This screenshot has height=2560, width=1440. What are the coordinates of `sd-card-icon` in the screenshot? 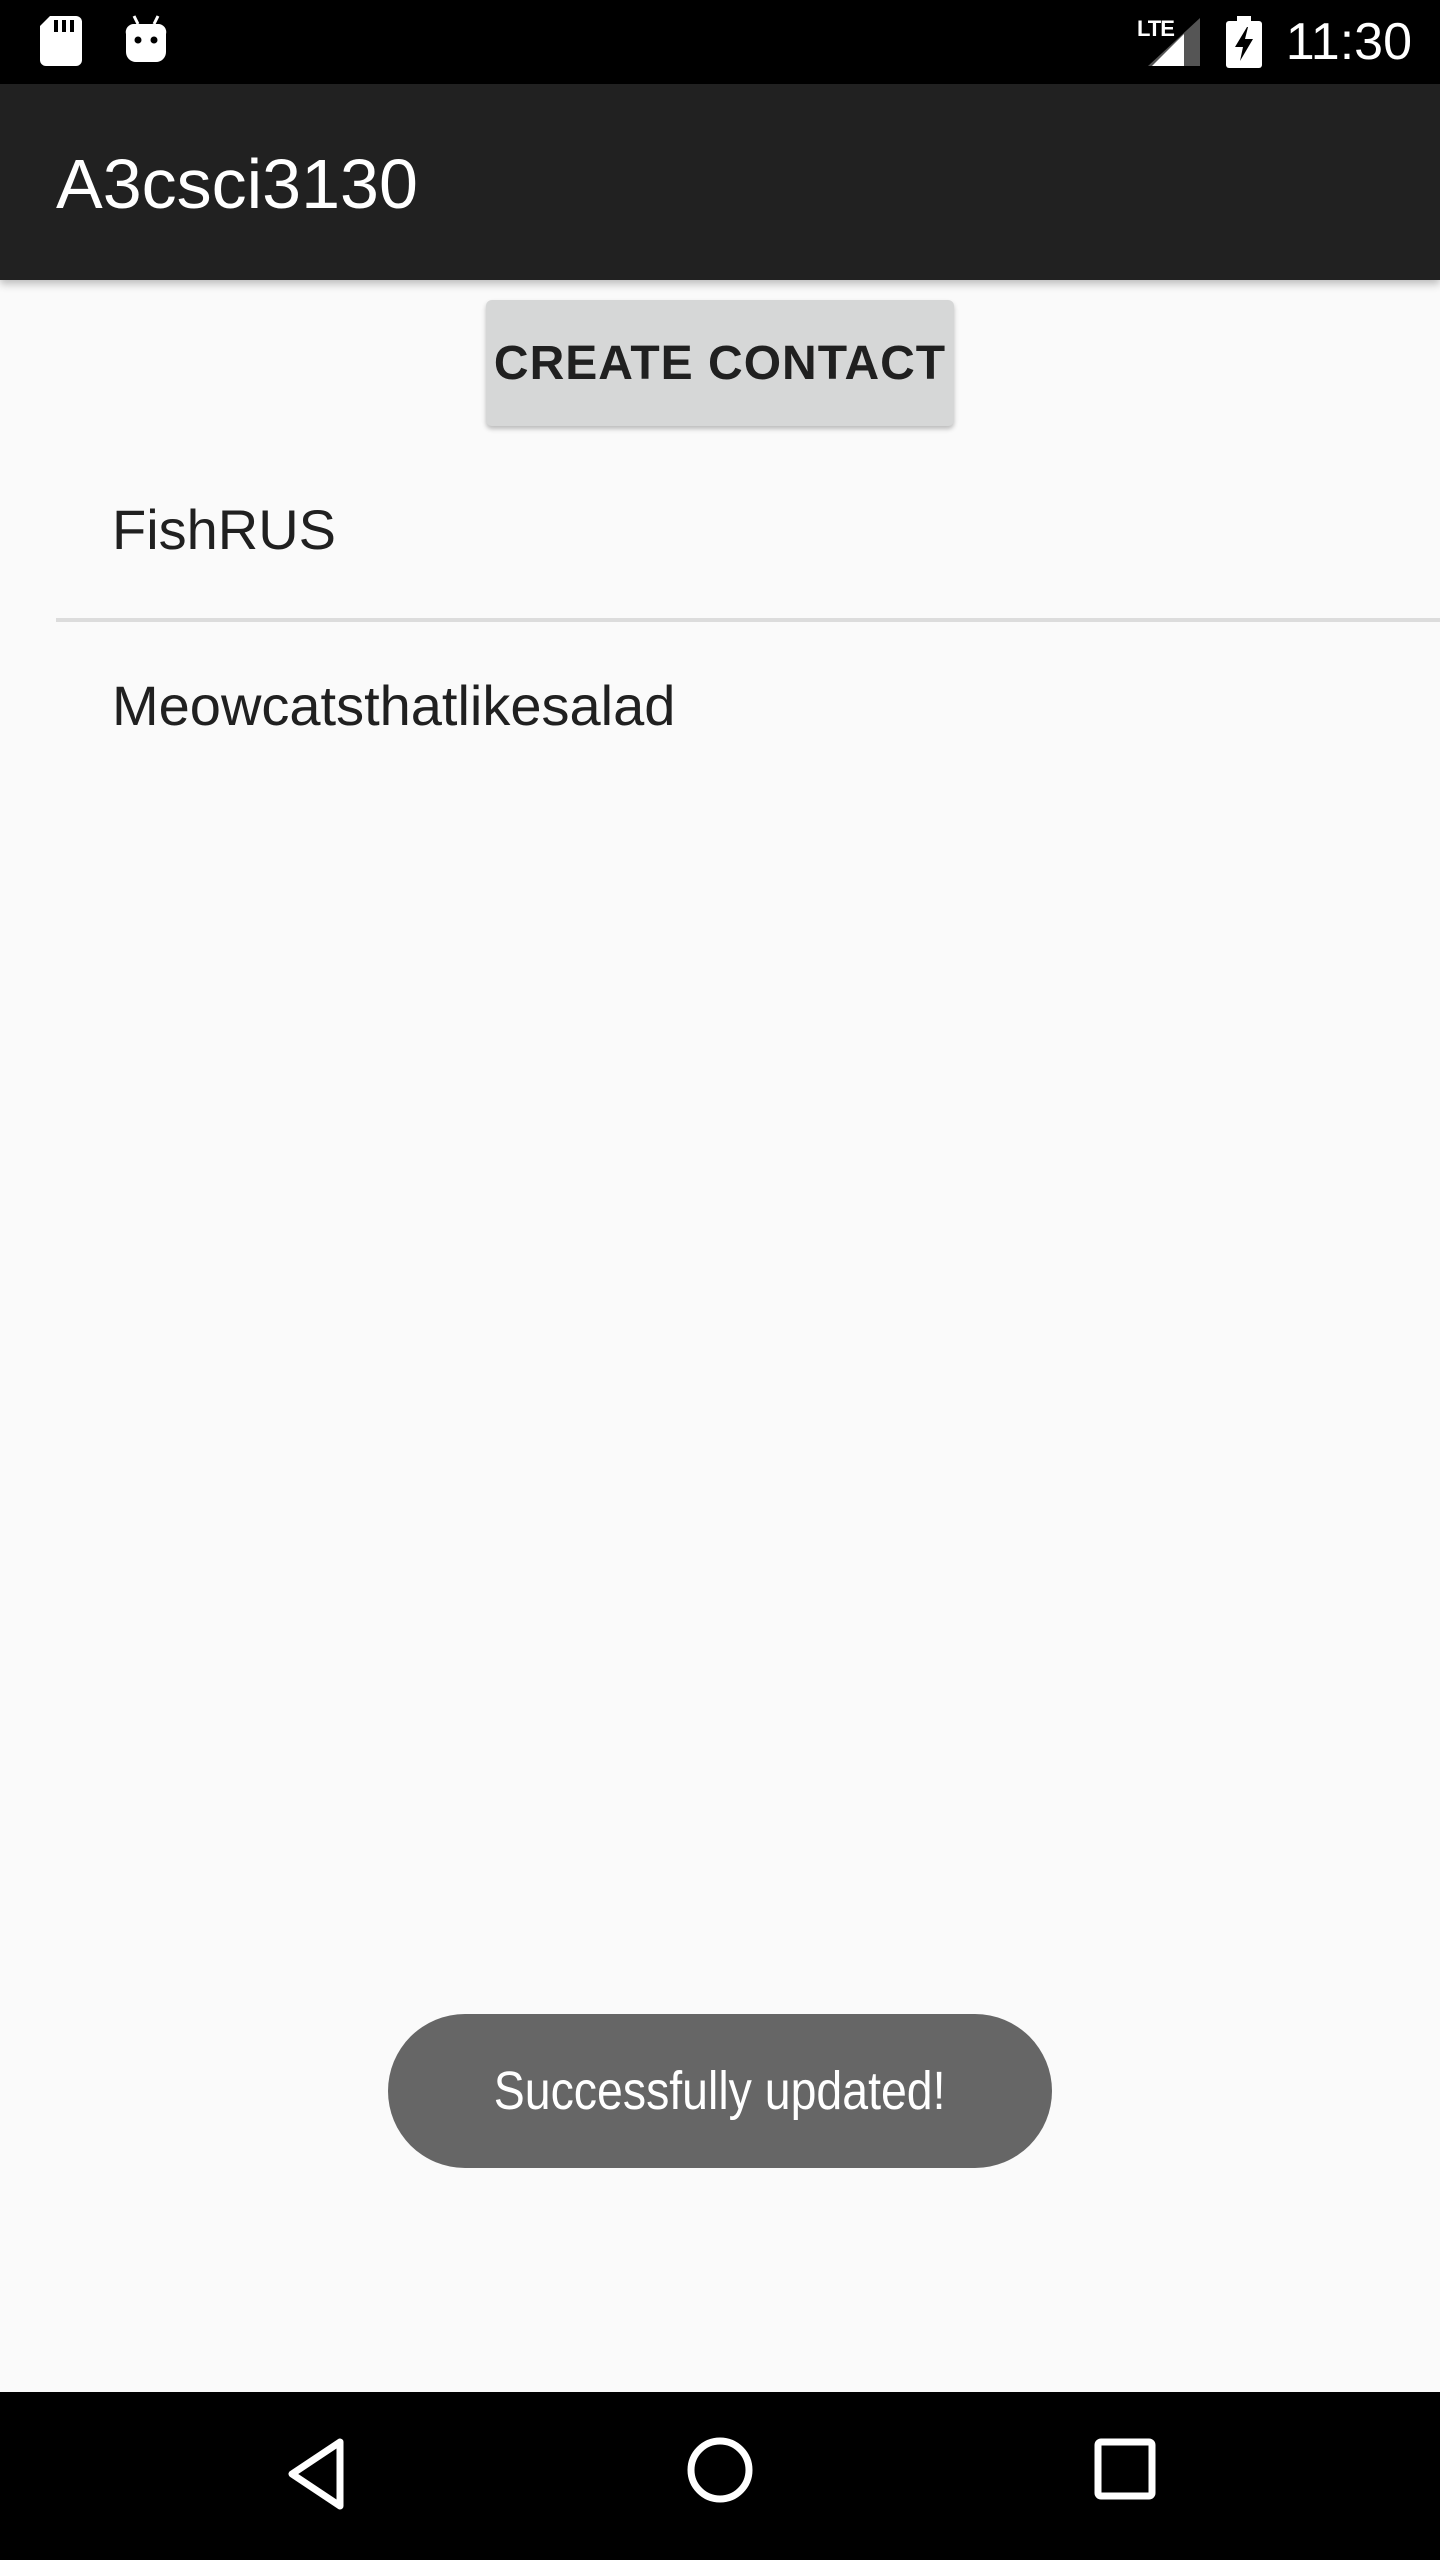 It's located at (61, 41).